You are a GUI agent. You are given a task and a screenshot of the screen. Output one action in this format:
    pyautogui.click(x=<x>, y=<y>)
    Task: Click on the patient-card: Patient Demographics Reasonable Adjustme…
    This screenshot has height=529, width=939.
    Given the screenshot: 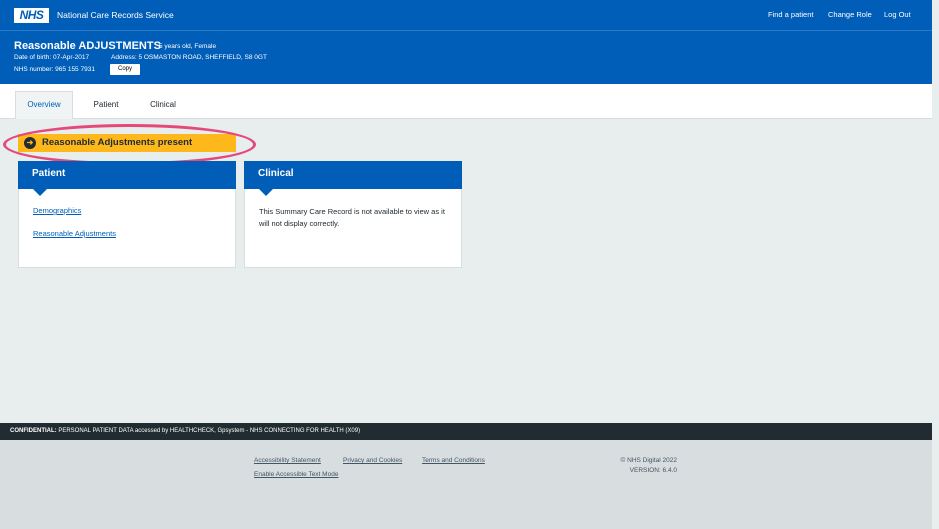 What is the action you would take?
    pyautogui.click(x=127, y=214)
    